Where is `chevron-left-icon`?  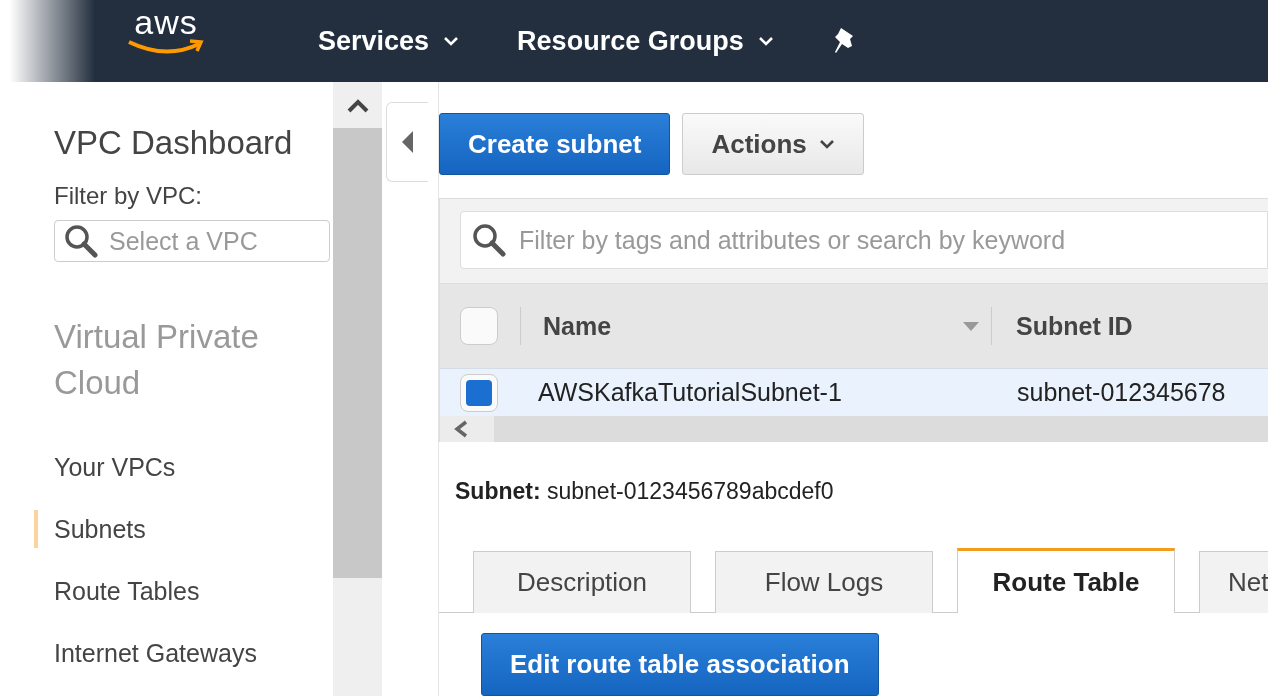 chevron-left-icon is located at coordinates (461, 429).